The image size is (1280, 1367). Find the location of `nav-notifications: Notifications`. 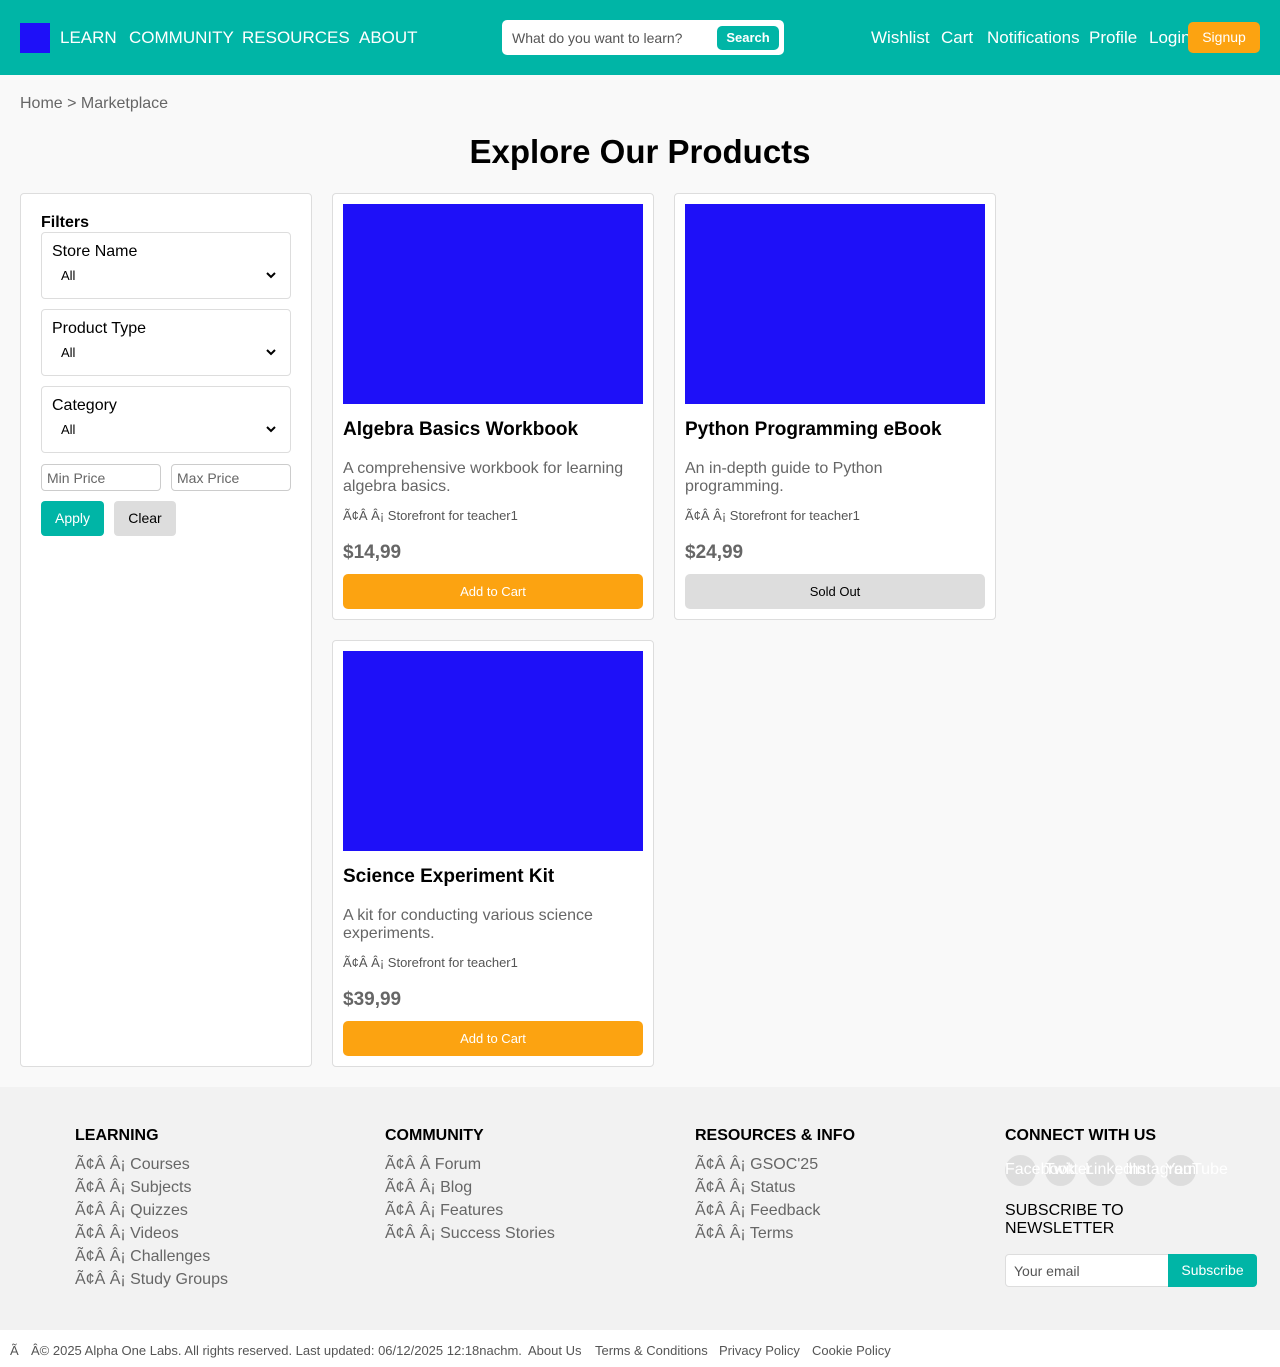

nav-notifications: Notifications is located at coordinates (1033, 37).